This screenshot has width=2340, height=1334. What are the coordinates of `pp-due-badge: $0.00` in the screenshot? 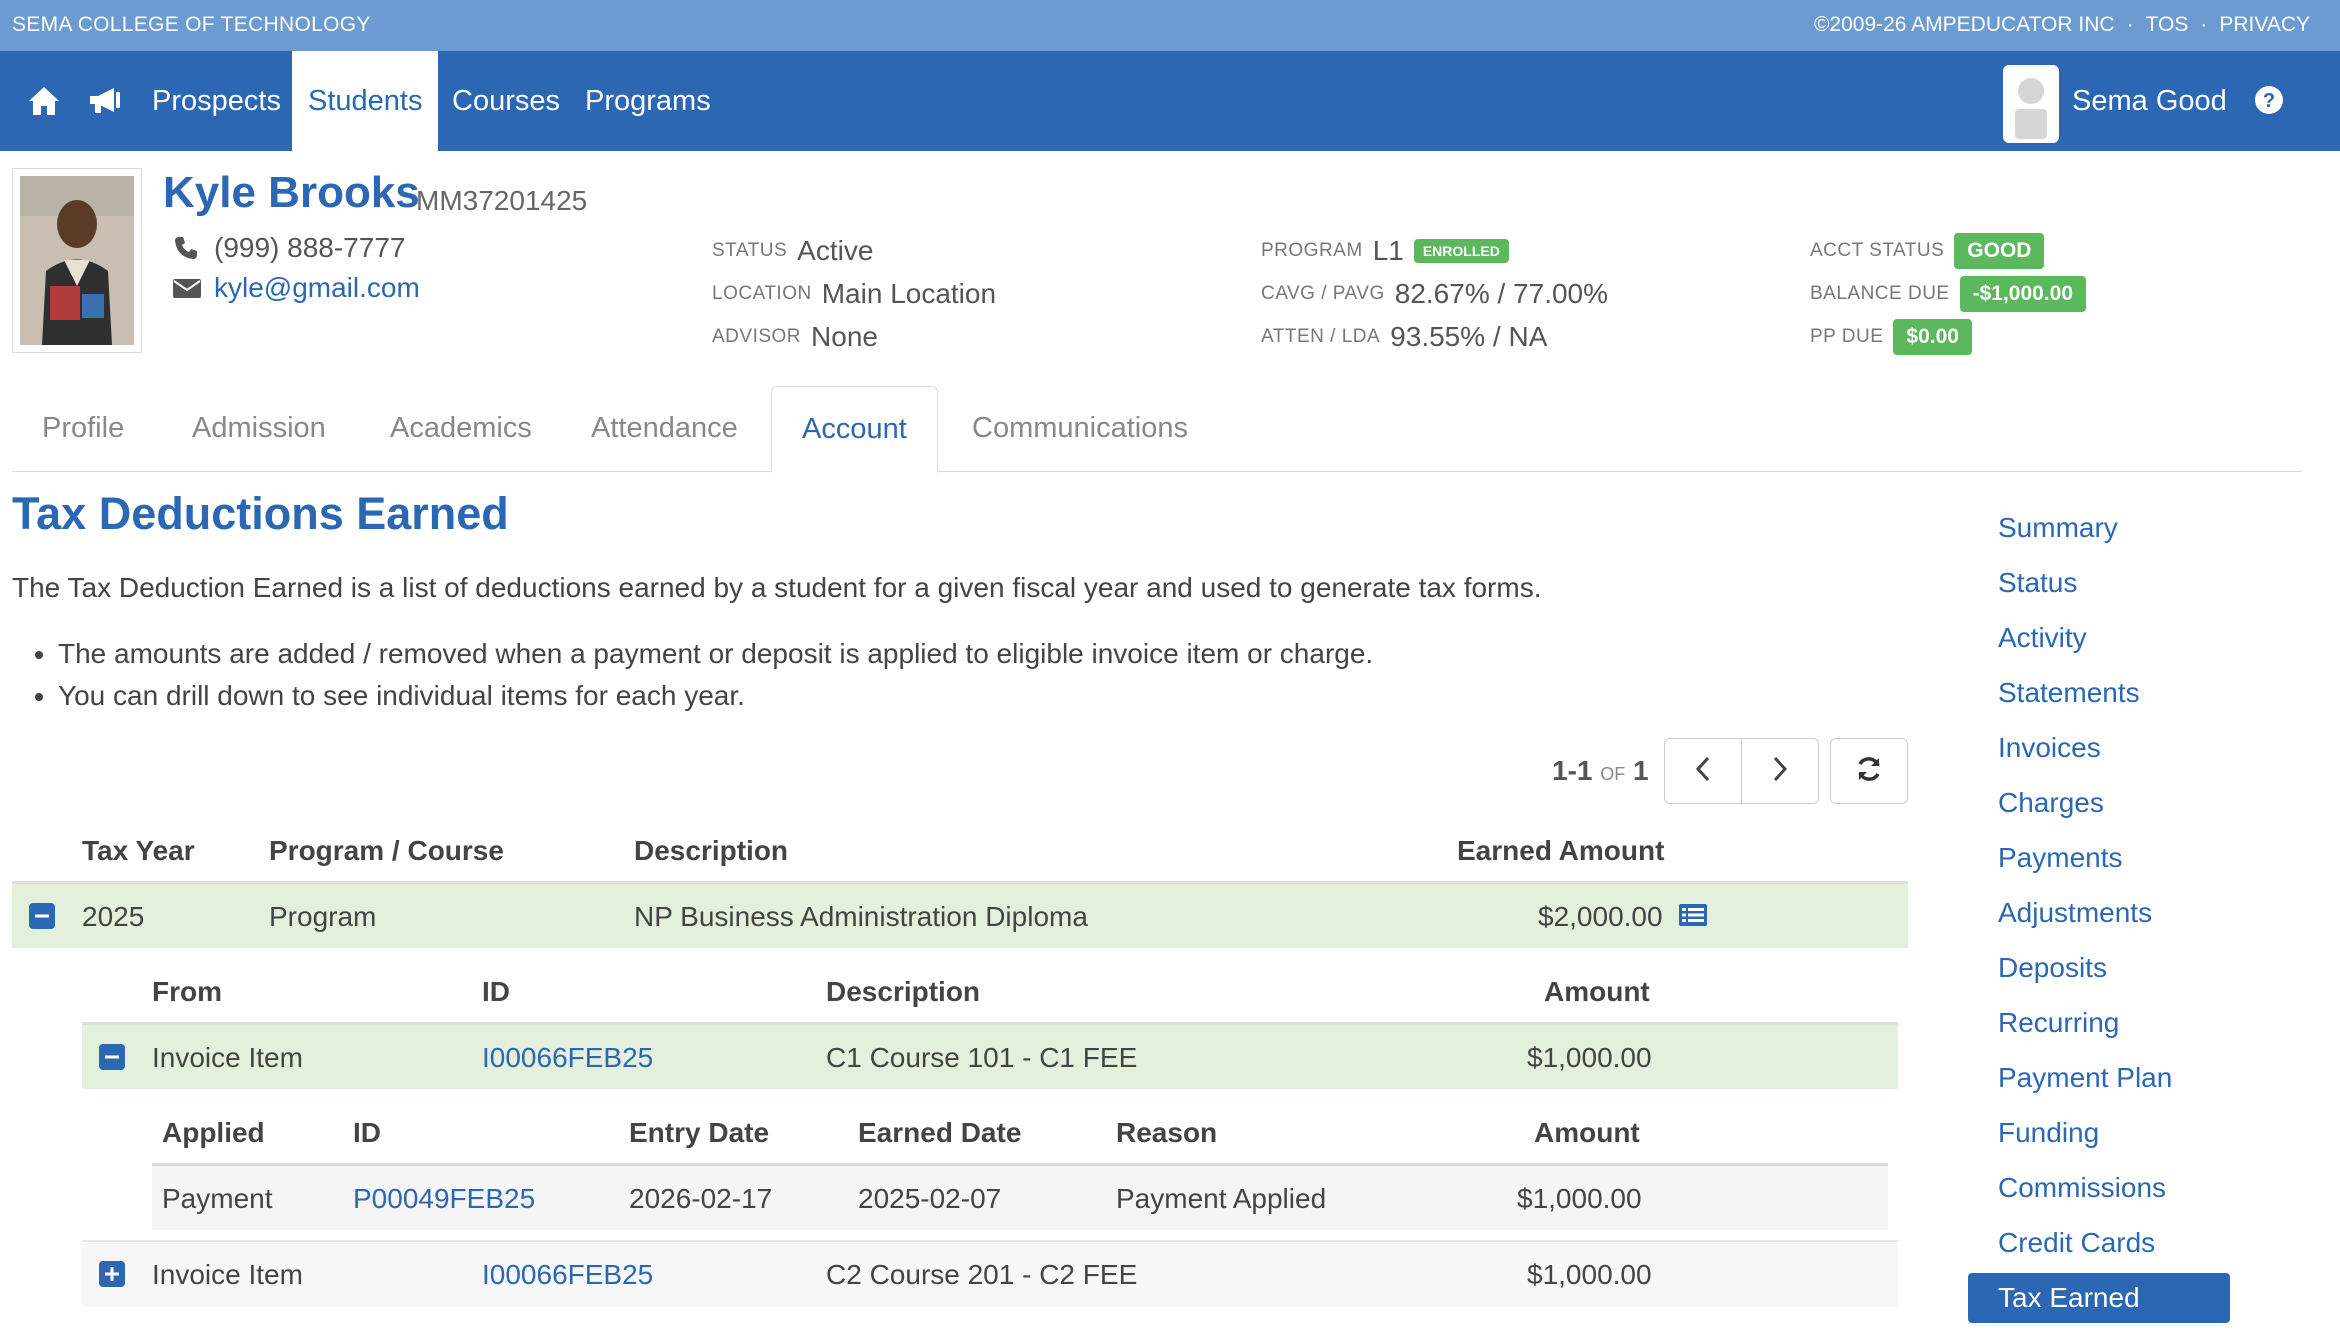 It's located at (1932, 336).